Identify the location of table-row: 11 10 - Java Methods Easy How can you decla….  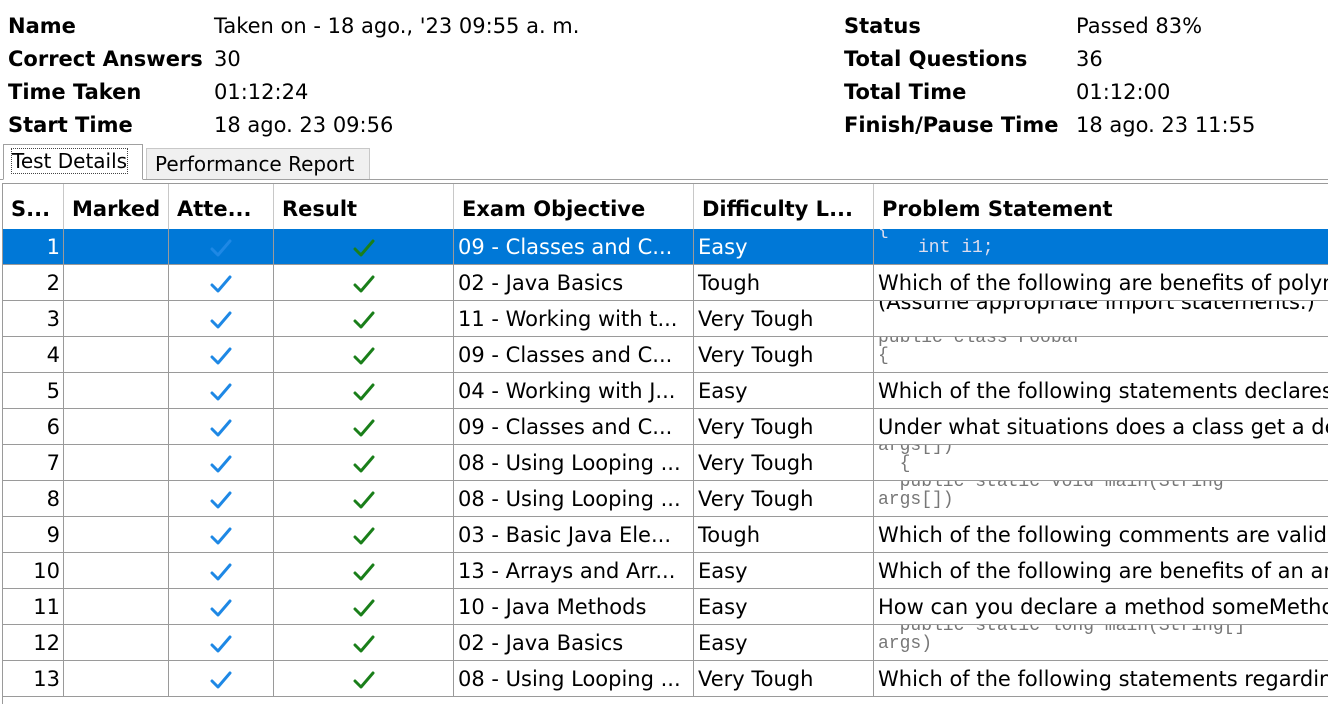
(665, 607).